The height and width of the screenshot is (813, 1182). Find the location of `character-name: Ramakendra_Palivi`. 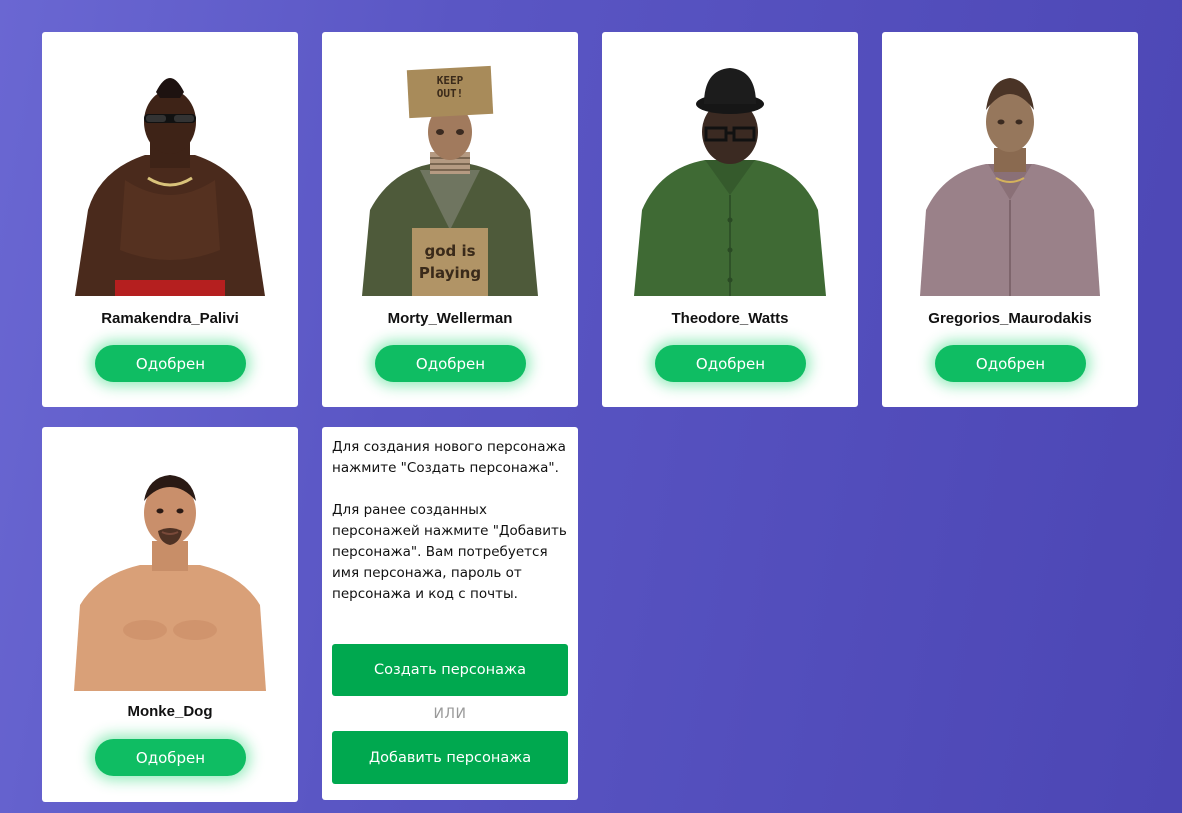

character-name: Ramakendra_Palivi is located at coordinates (170, 318).